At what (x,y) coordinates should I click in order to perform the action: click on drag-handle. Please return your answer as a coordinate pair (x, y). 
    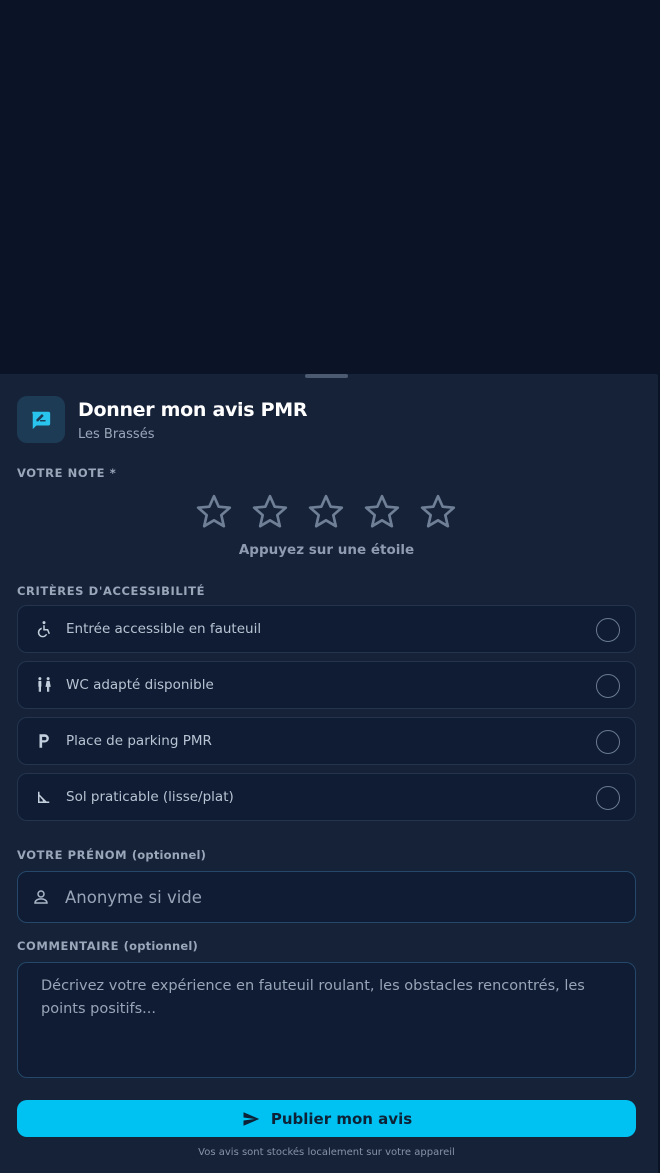
    Looking at the image, I should click on (326, 376).